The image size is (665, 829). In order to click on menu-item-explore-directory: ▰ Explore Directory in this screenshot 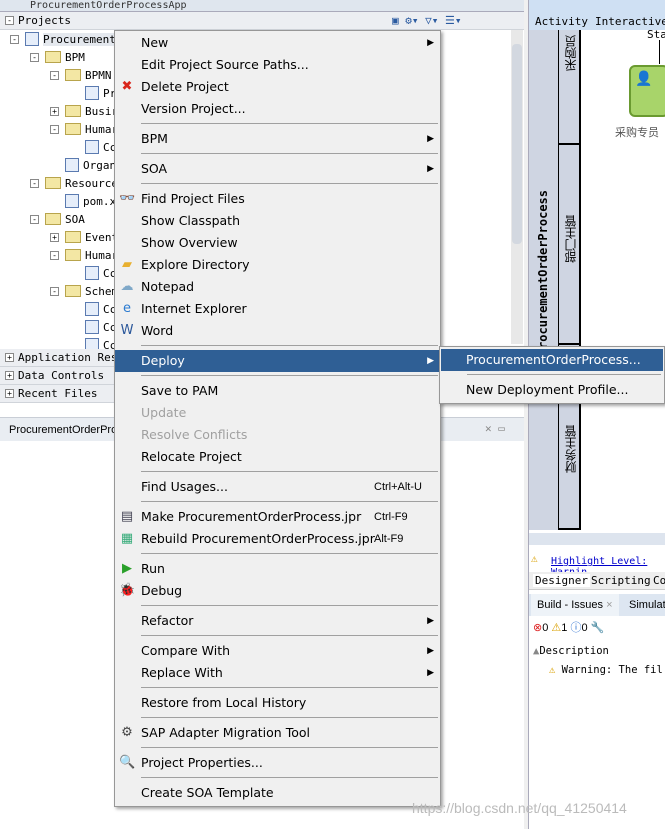, I will do `click(277, 265)`.